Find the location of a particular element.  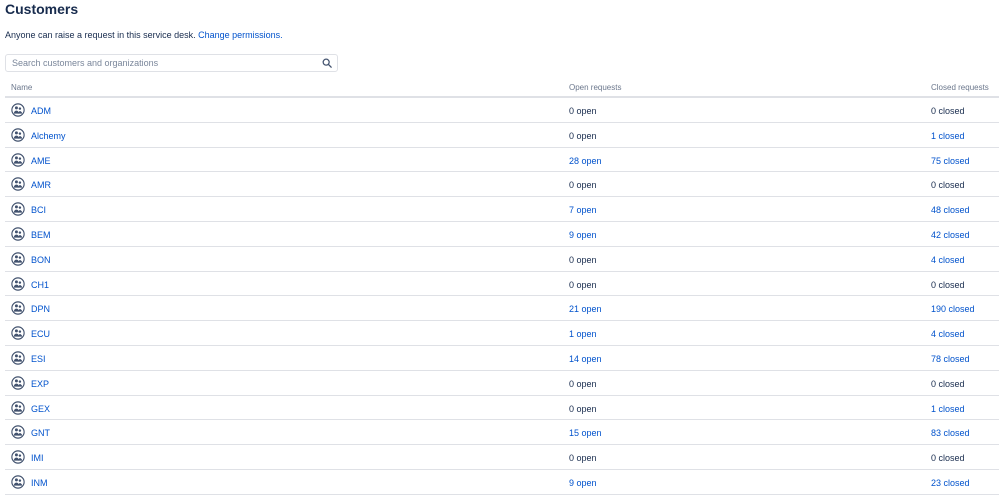

column-header-open-requests: Open requests is located at coordinates (595, 87).